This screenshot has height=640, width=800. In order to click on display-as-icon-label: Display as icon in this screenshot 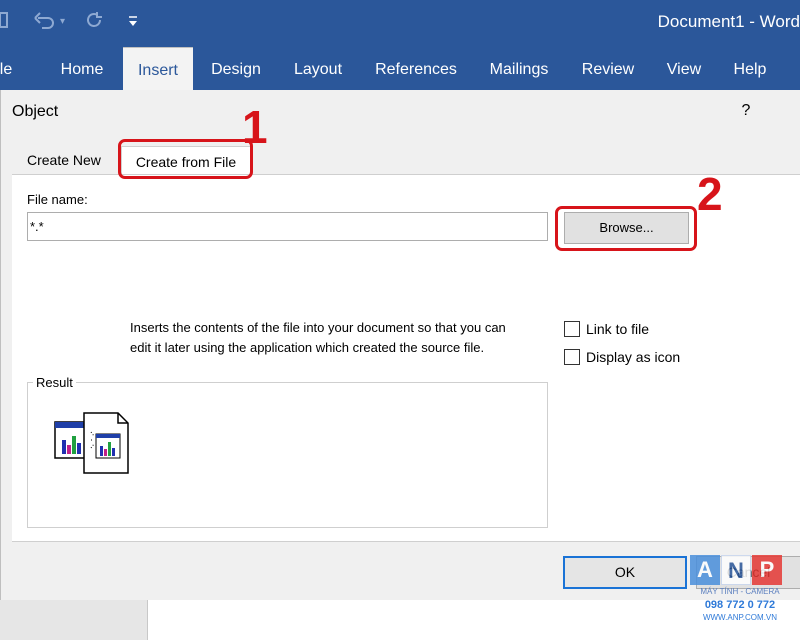, I will do `click(633, 357)`.